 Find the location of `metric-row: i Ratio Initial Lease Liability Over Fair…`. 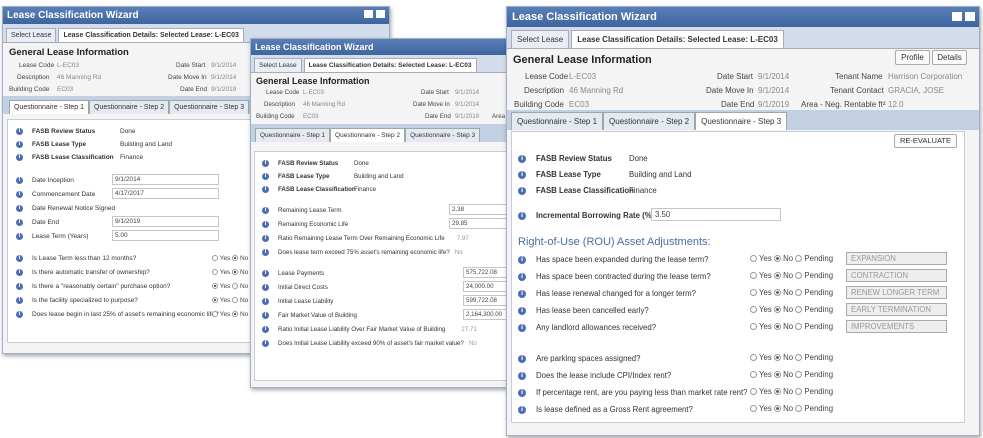

metric-row: i Ratio Initial Lease Liability Over Fair… is located at coordinates (369, 329).